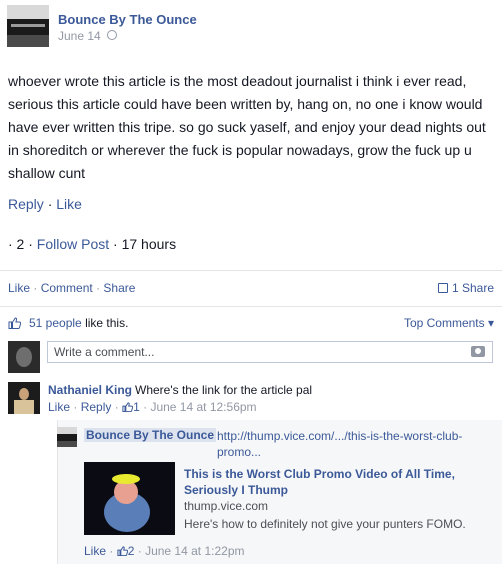 This screenshot has height=564, width=502. Describe the element at coordinates (73, 244) in the screenshot. I see `follow-post-link: Follow Post` at that location.